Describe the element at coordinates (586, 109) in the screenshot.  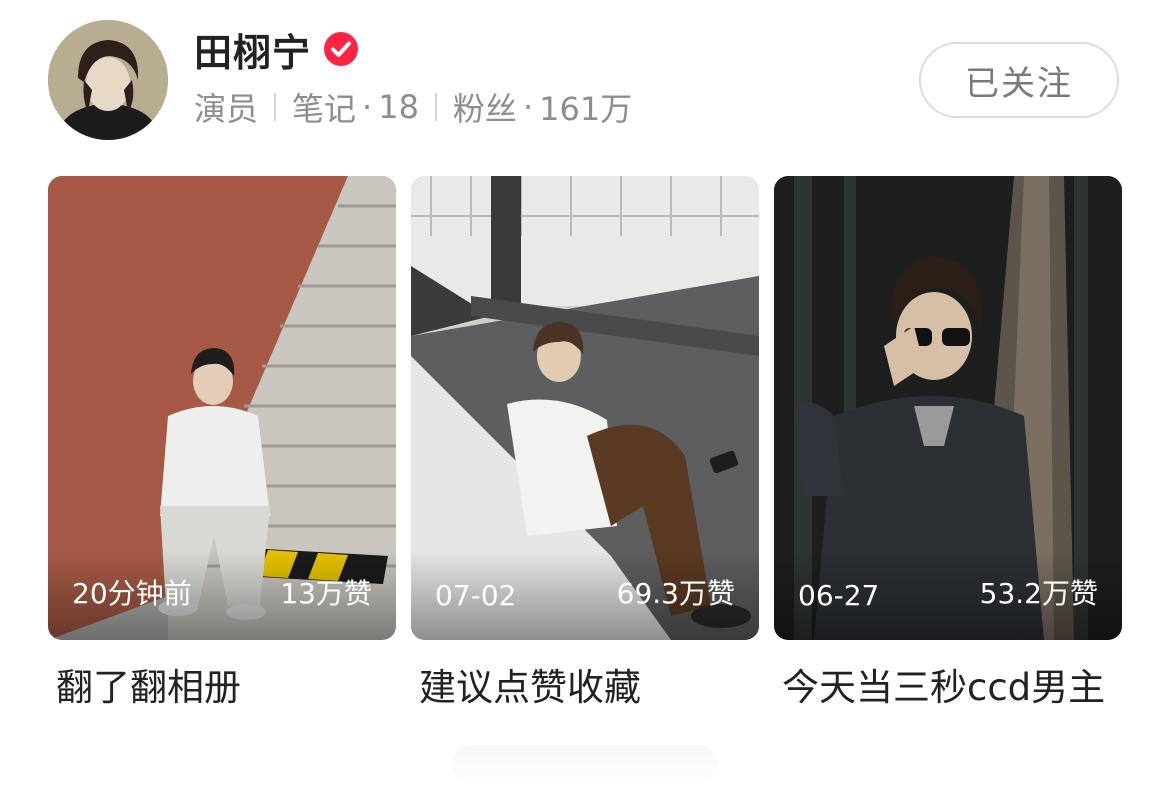
I see `fans-count: 161万` at that location.